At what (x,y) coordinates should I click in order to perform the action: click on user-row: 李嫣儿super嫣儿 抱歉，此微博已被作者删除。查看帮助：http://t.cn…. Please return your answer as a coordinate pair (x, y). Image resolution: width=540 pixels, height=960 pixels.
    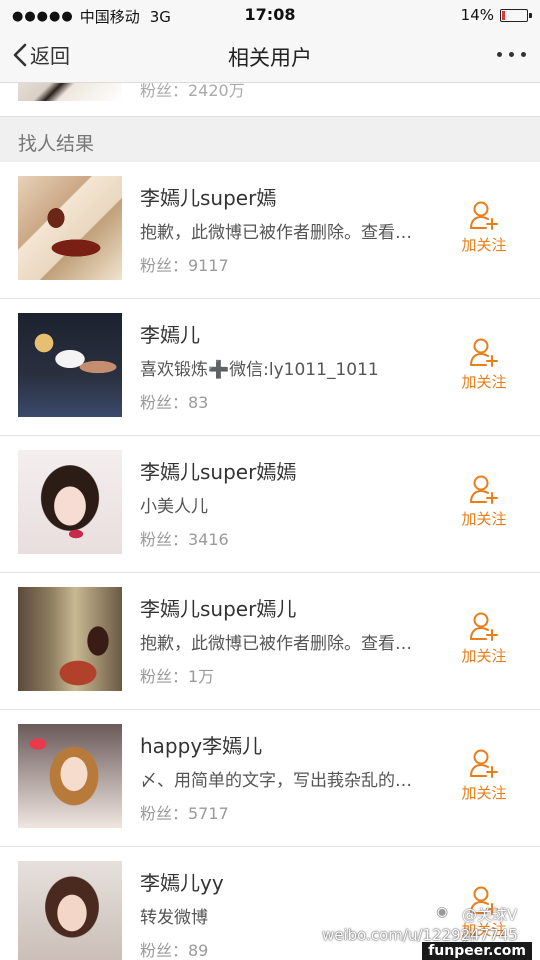
    Looking at the image, I should click on (270, 641).